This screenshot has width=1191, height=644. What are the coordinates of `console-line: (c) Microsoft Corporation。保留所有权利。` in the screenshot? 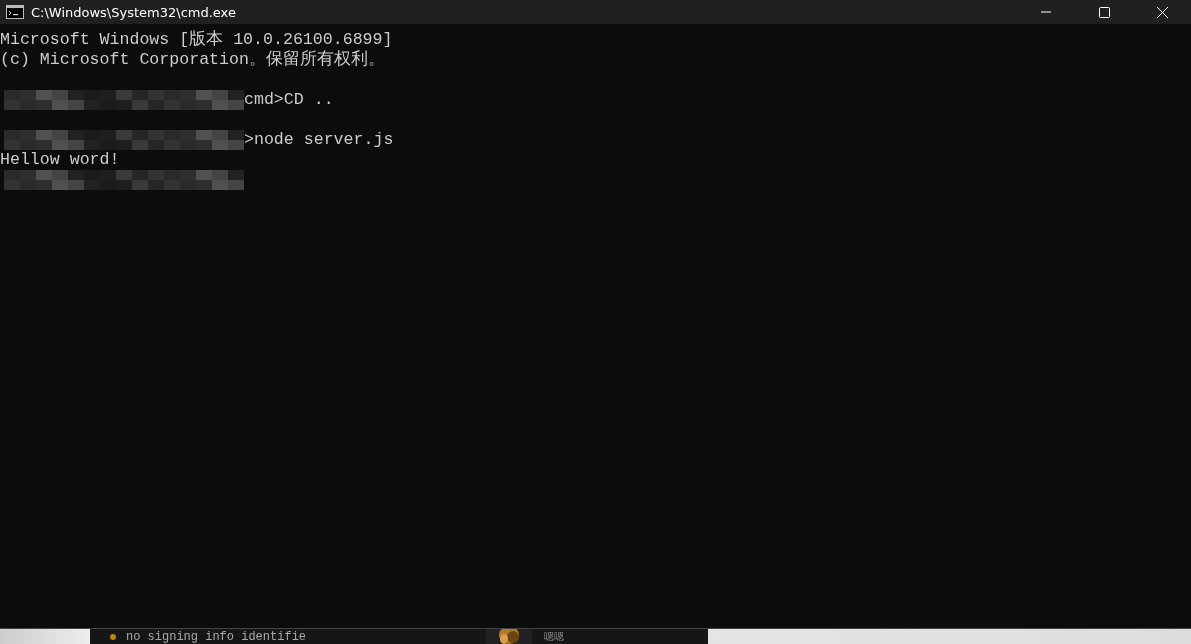 It's located at (192, 60).